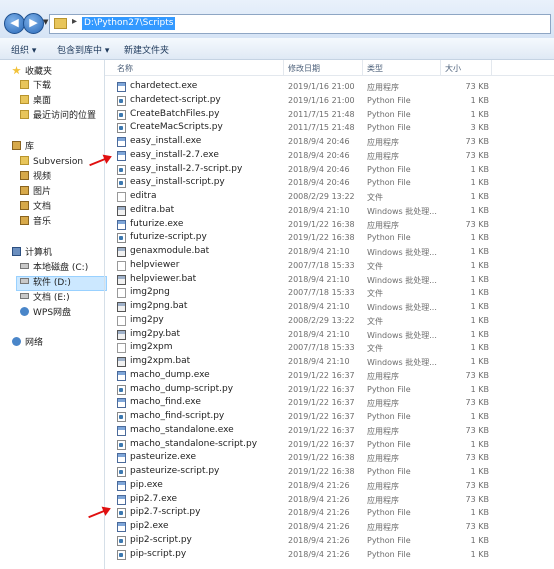 This screenshot has width=554, height=569. What do you see at coordinates (319, 513) in the screenshot?
I see `file-date: 2018/9/4 21:26` at bounding box center [319, 513].